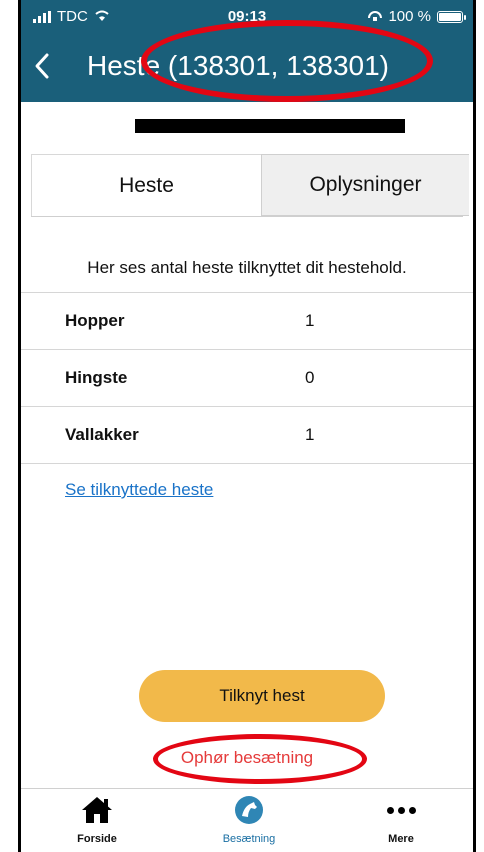 This screenshot has width=484, height=852. I want to click on chevron-left-icon, so click(42, 66).